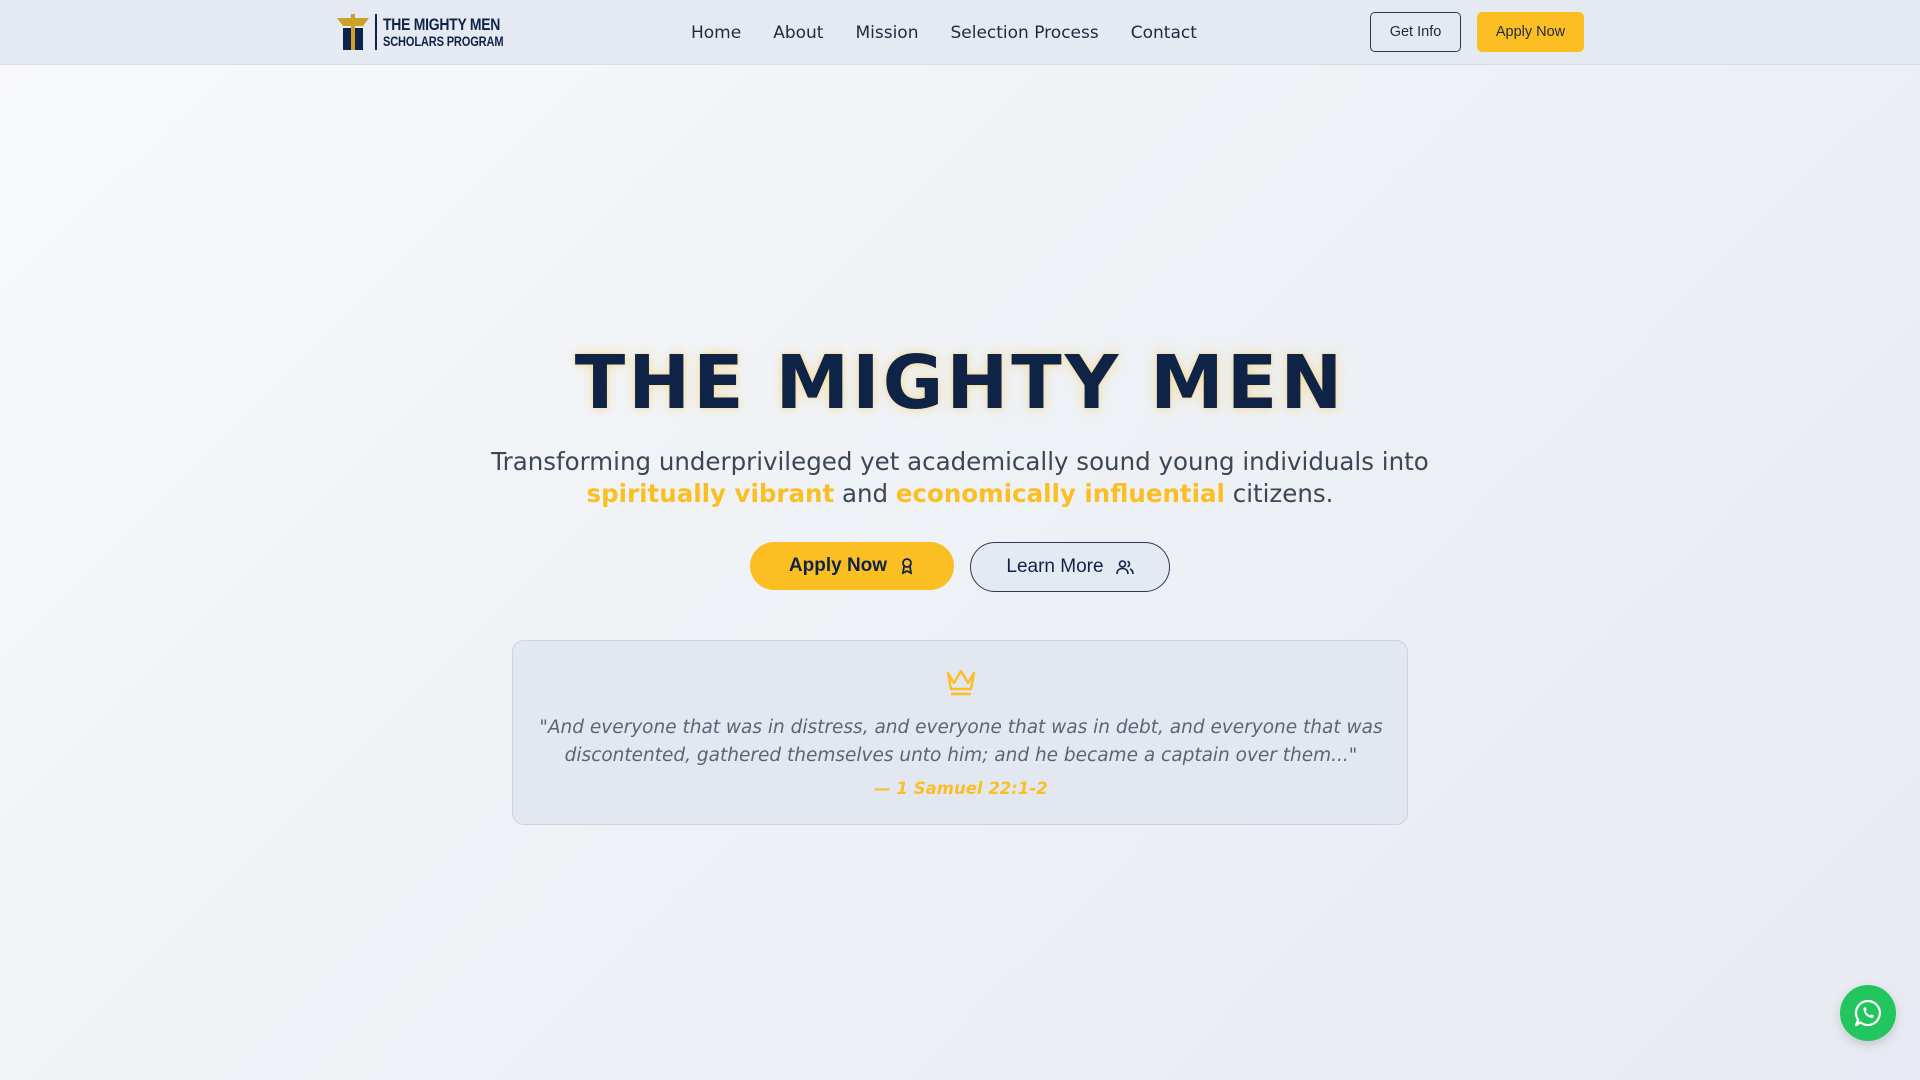 This screenshot has height=1080, width=1920. Describe the element at coordinates (1024, 33) in the screenshot. I see `nav-link-selection-process: Selection Process` at that location.